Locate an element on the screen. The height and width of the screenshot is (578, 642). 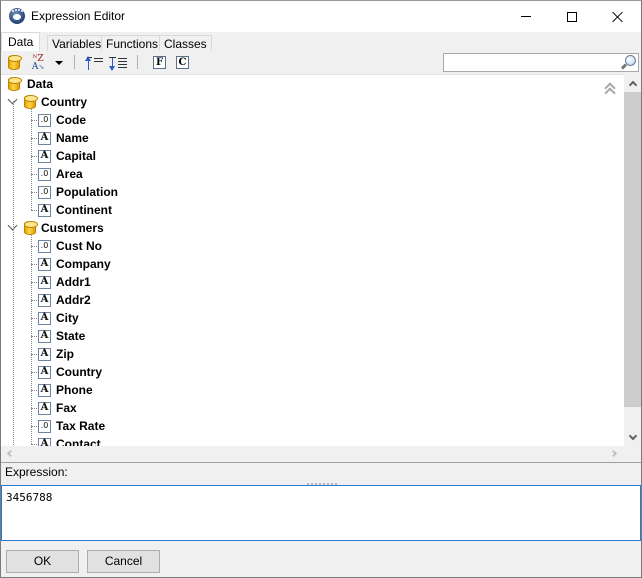
expression-input: 3456788 is located at coordinates (321, 513).